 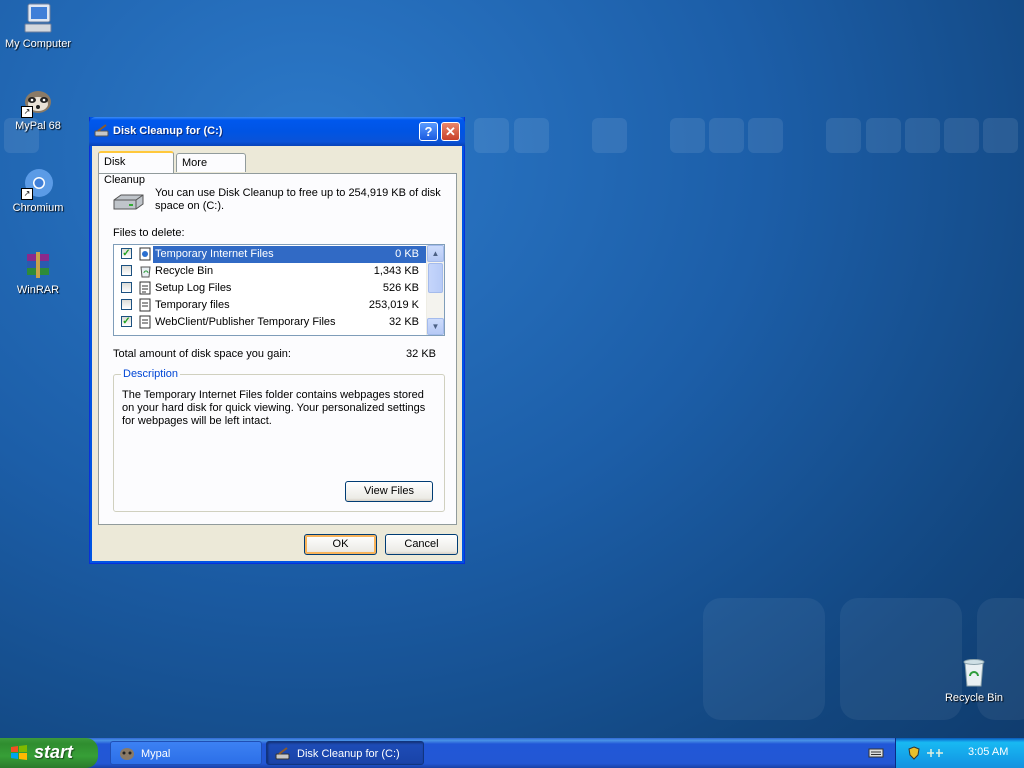 I want to click on file-category-name: Temporary files, so click(x=192, y=305).